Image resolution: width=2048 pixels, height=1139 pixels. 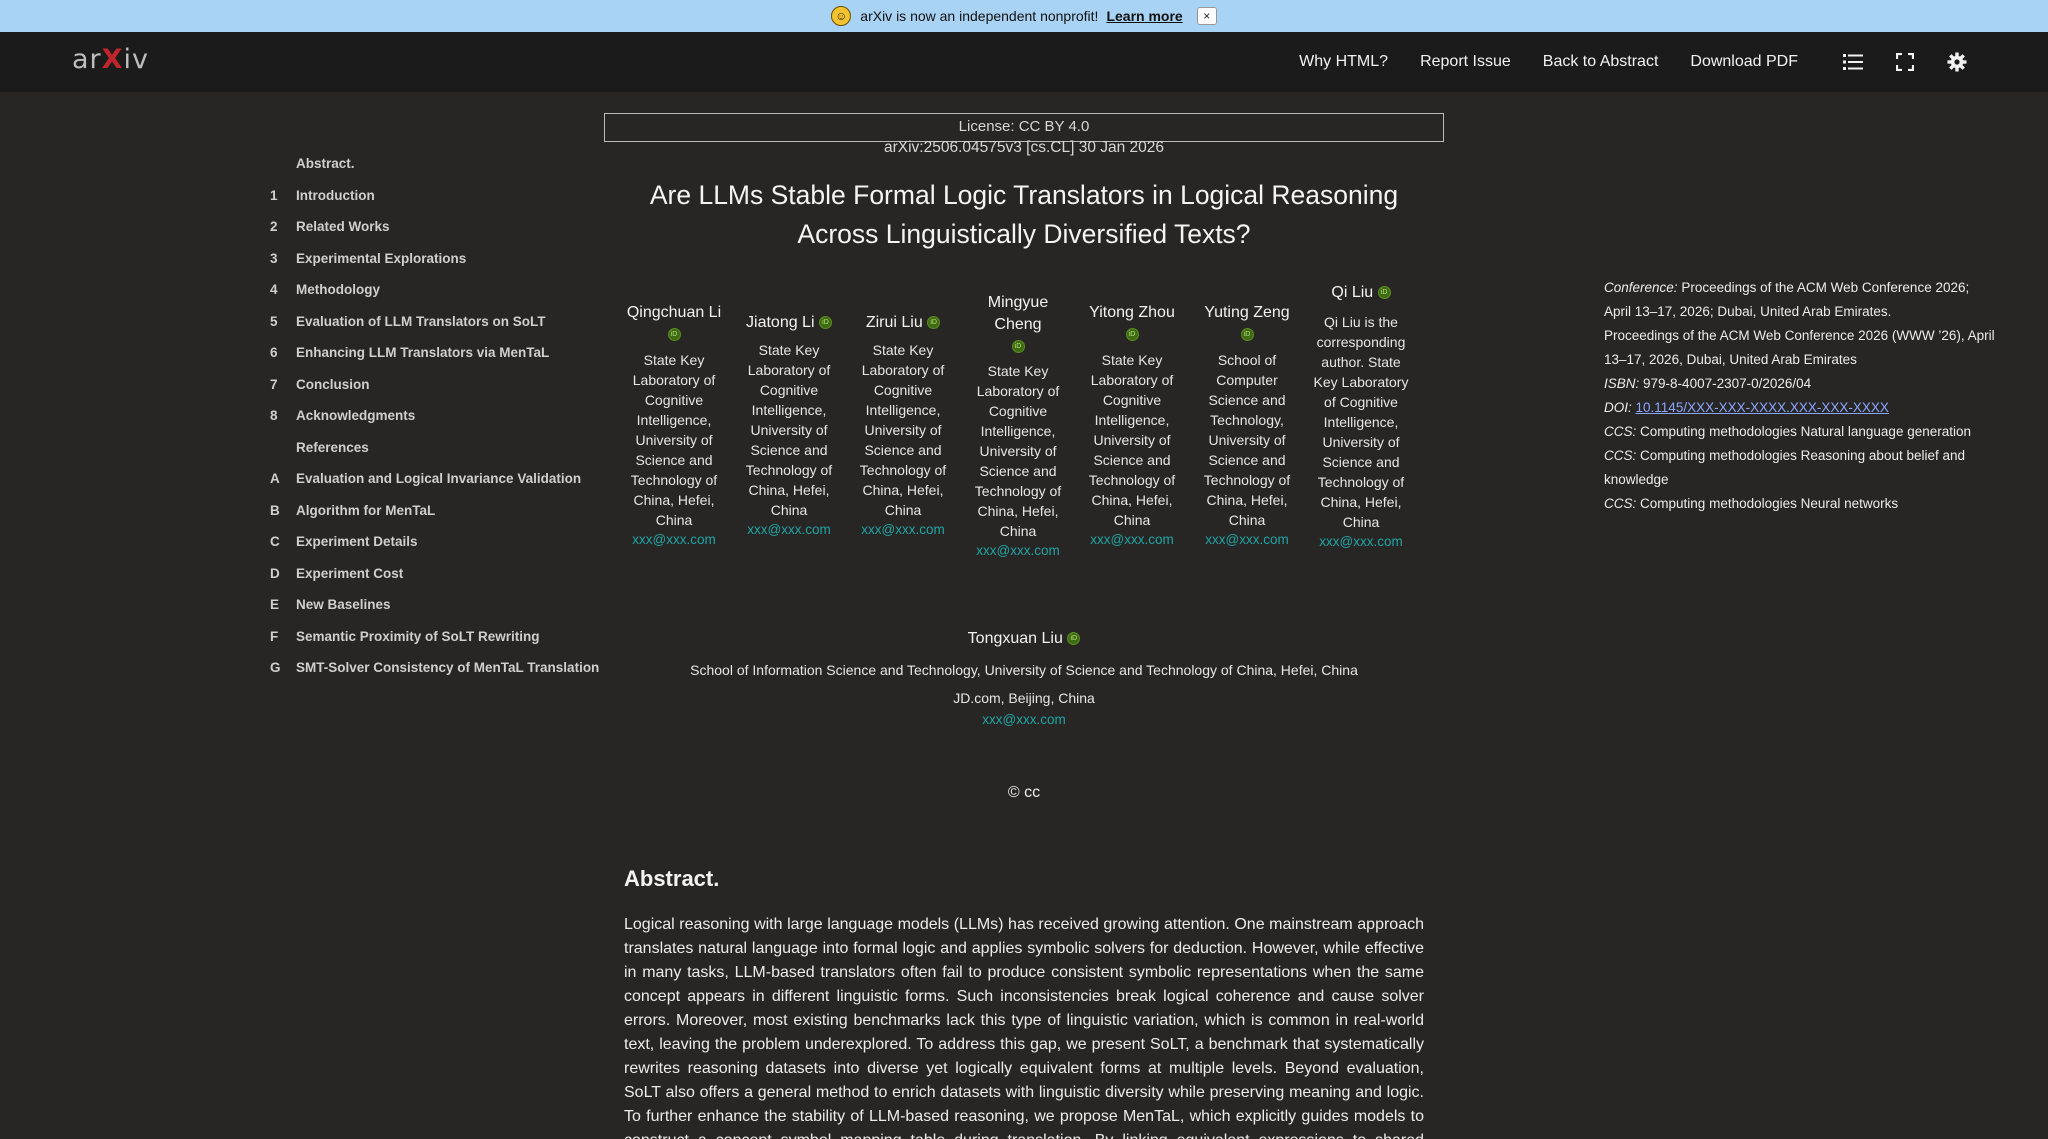 I want to click on toc-label: Acknowledgments, so click(x=356, y=415).